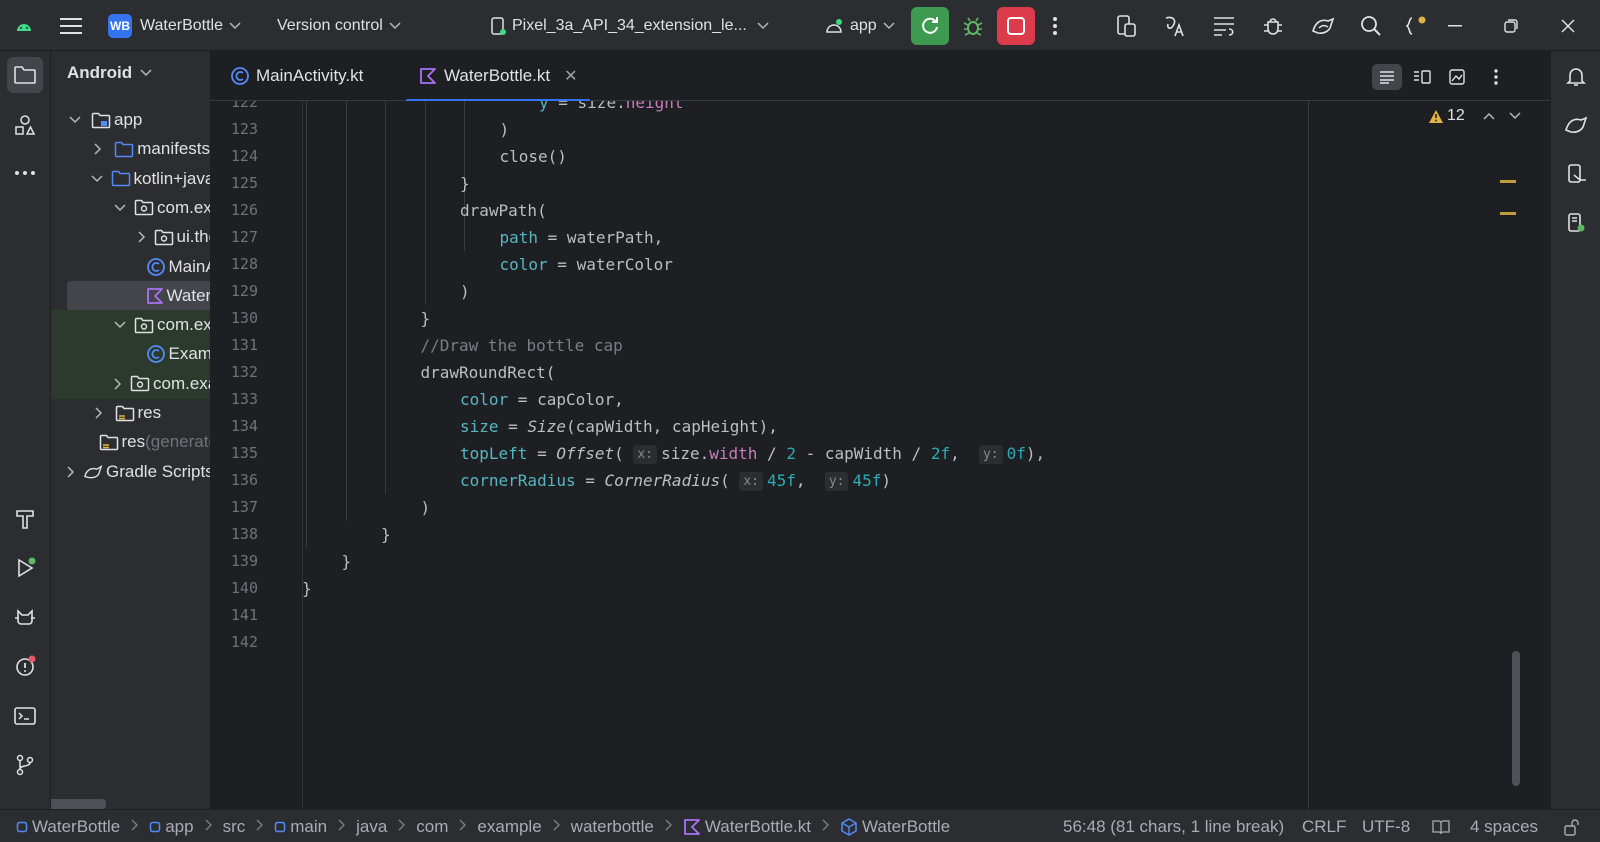 Image resolution: width=1600 pixels, height=842 pixels. I want to click on running-devices-button, so click(1576, 174).